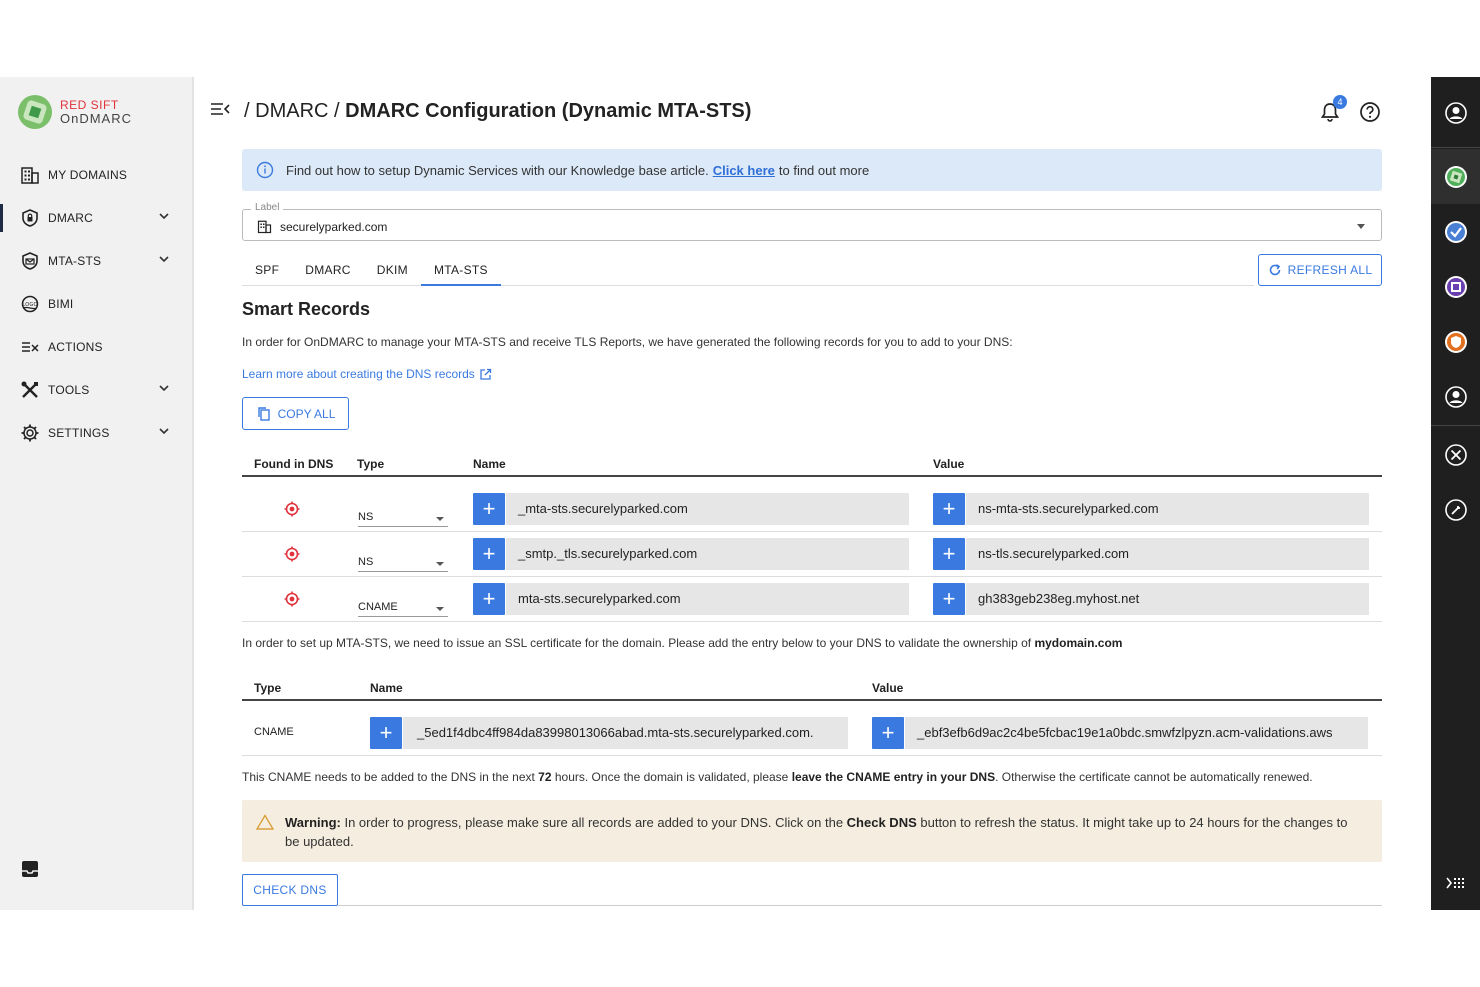 The image size is (1480, 987). What do you see at coordinates (1455, 147) in the screenshot?
I see `rail-divider` at bounding box center [1455, 147].